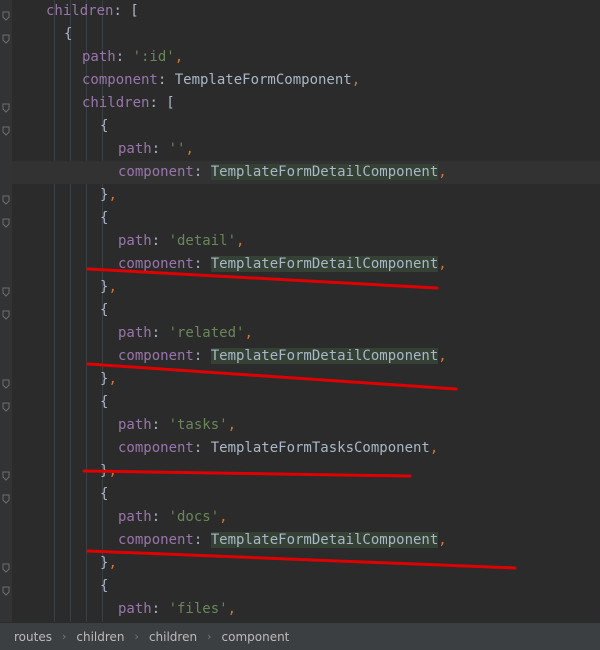  Describe the element at coordinates (256, 637) in the screenshot. I see `breadcrumb-item-component: component` at that location.